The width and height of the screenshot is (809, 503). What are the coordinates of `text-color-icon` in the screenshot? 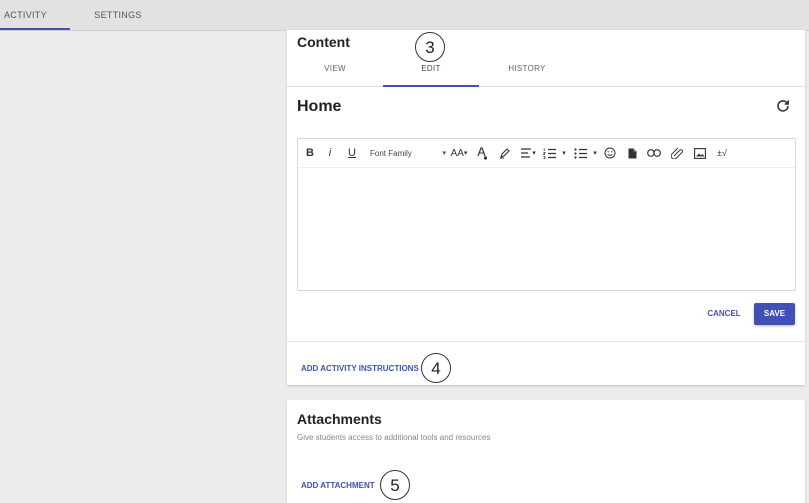 It's located at (482, 153).